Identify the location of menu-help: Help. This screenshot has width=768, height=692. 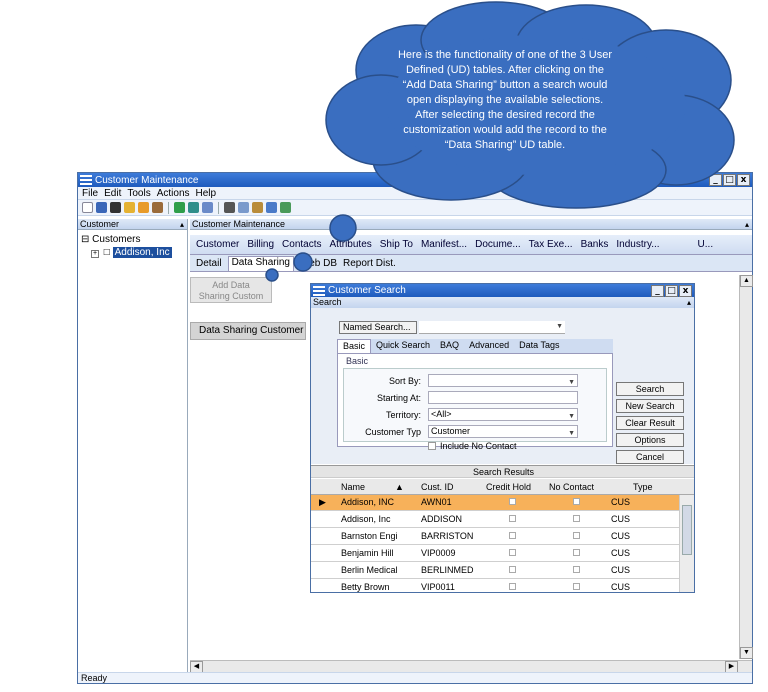
(206, 193).